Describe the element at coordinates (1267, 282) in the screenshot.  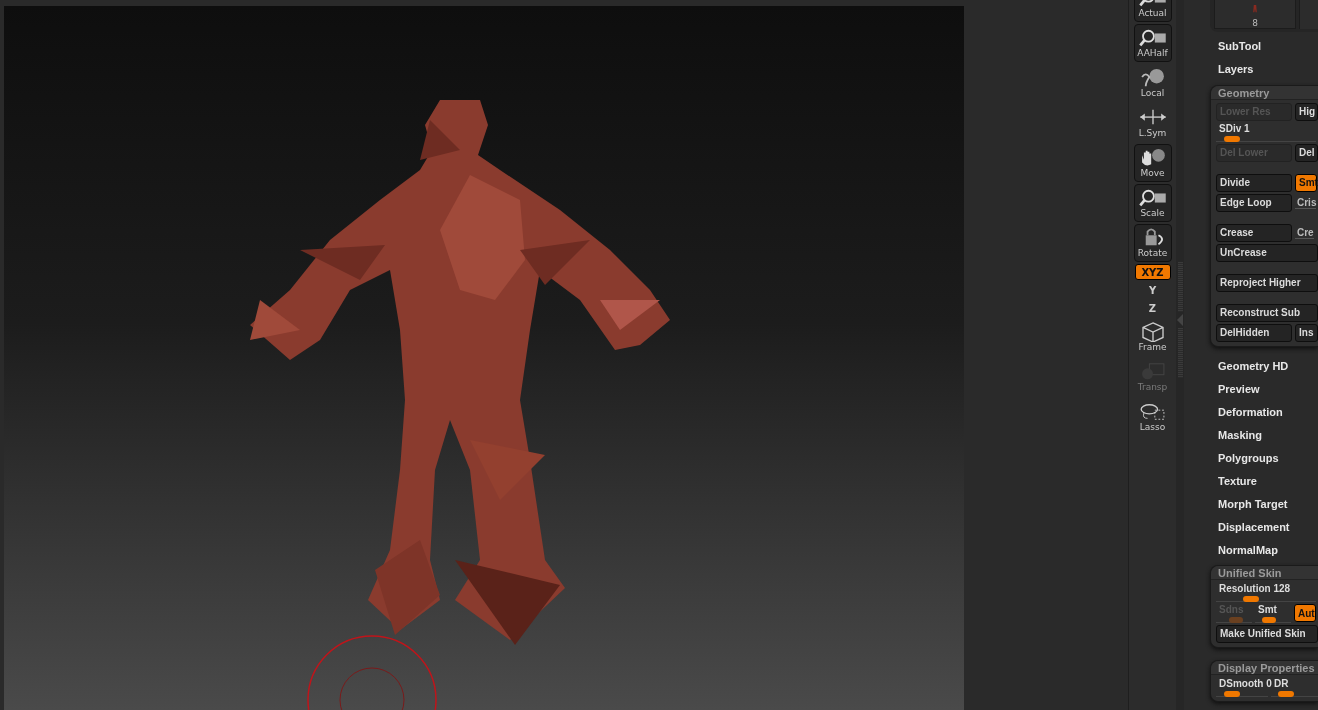
I see `palette-button: Reproject Higher` at that location.